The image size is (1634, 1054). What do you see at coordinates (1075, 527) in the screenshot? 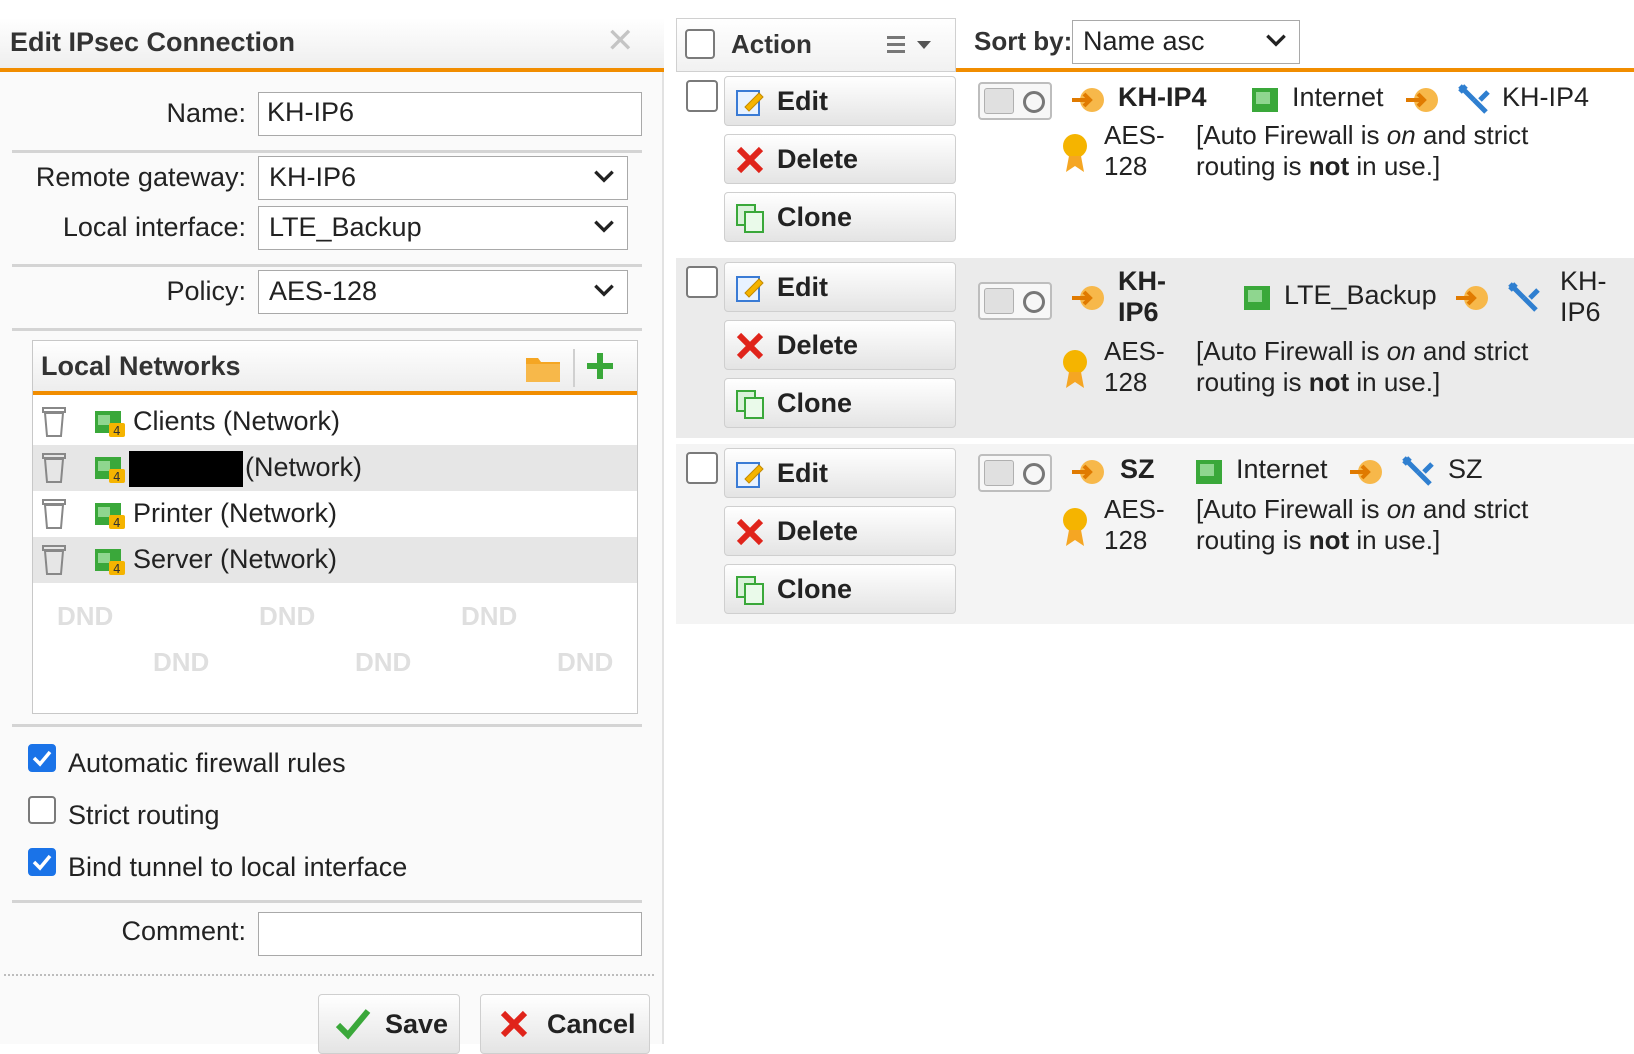
I see `policy-medal-icon` at bounding box center [1075, 527].